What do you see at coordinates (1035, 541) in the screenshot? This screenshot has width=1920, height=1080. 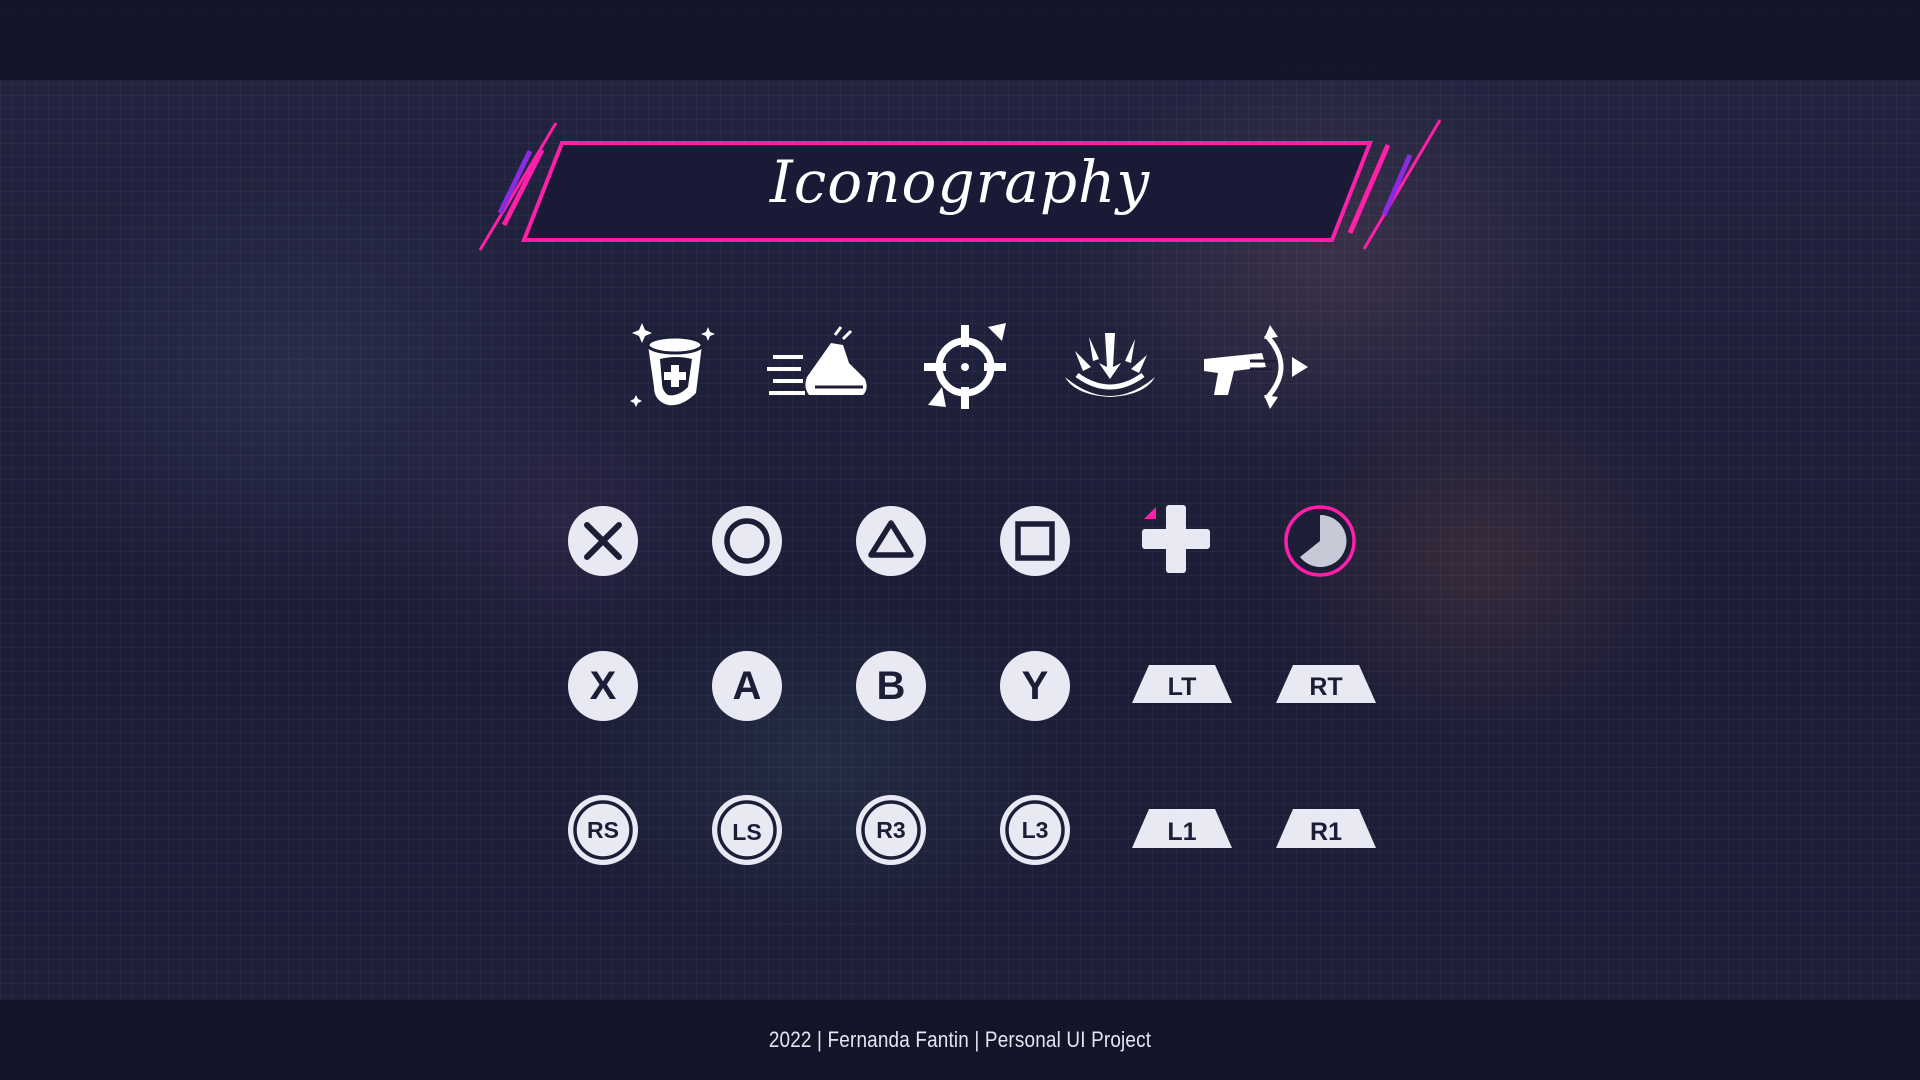 I see `square-button-icon` at bounding box center [1035, 541].